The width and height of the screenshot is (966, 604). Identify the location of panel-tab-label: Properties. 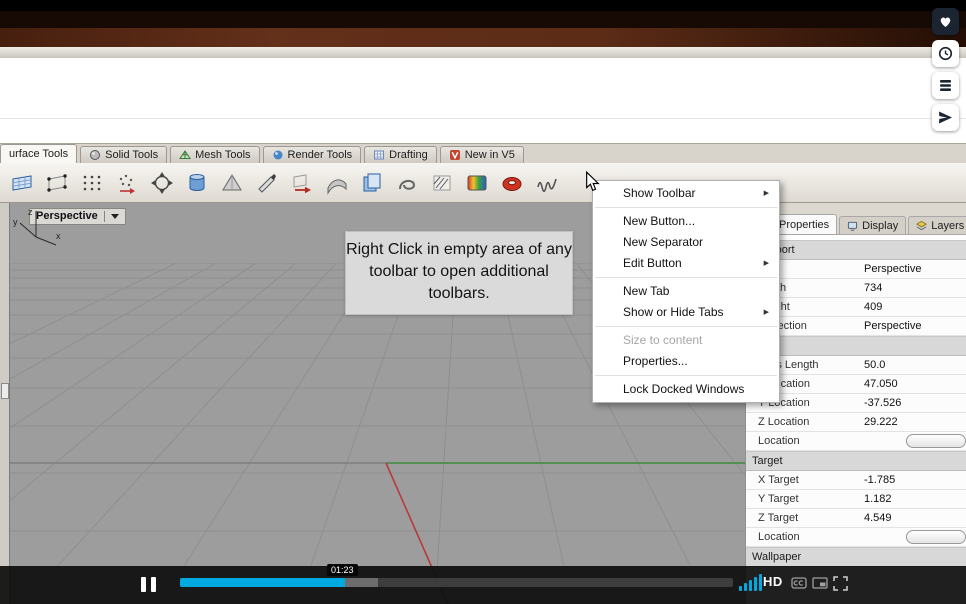
(804, 224).